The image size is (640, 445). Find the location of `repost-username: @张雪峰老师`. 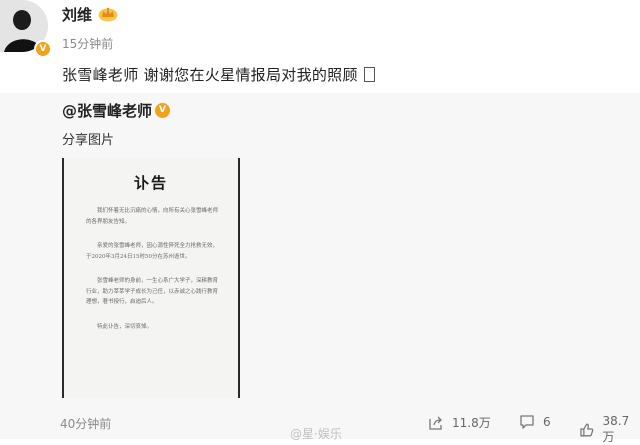

repost-username: @张雪峰老师 is located at coordinates (107, 110).